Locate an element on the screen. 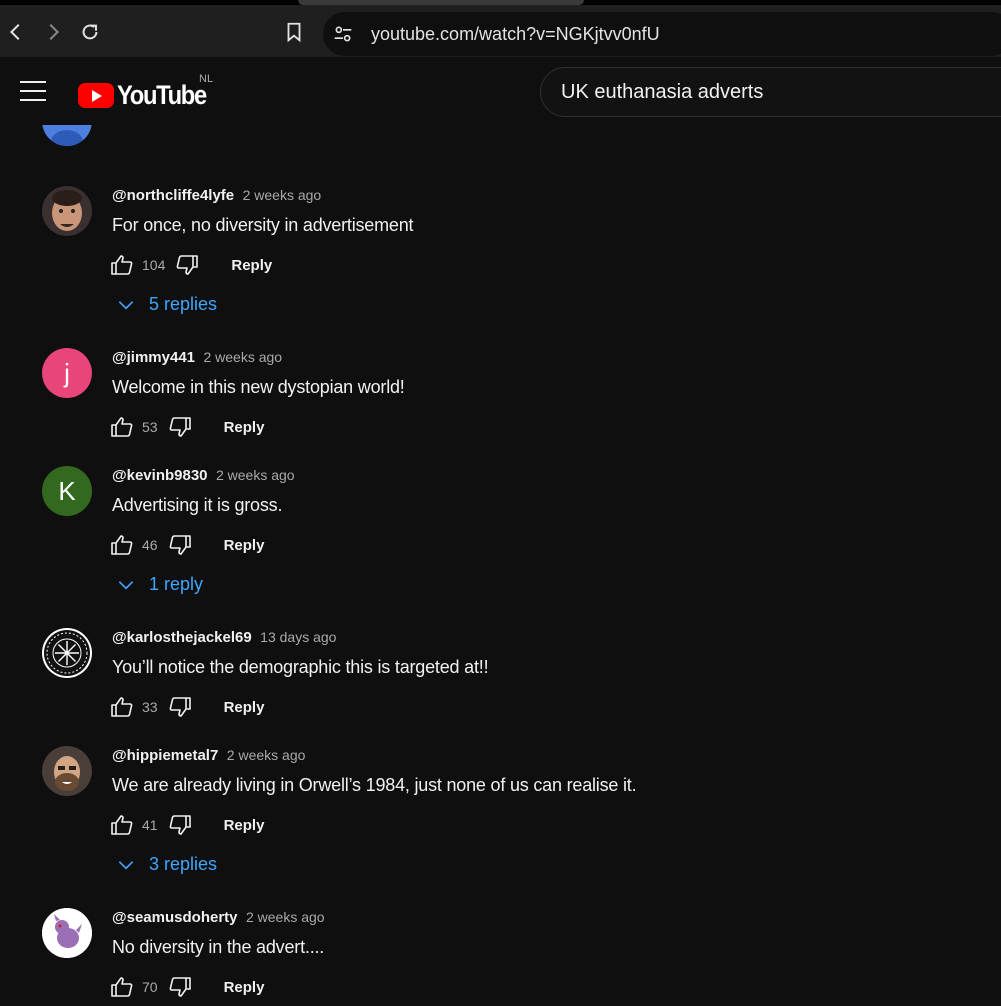 The image size is (1001, 1006). comment-author: @kevinb9830 is located at coordinates (160, 475).